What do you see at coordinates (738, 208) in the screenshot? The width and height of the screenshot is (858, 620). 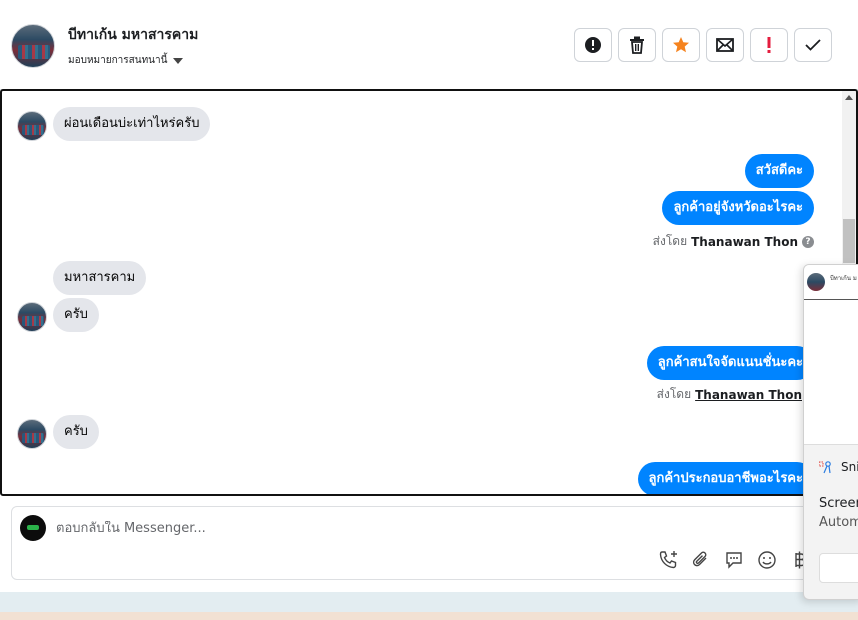 I see `outgoing-message: ลูกค้าอยู่จังหวัดอะไรคะ` at bounding box center [738, 208].